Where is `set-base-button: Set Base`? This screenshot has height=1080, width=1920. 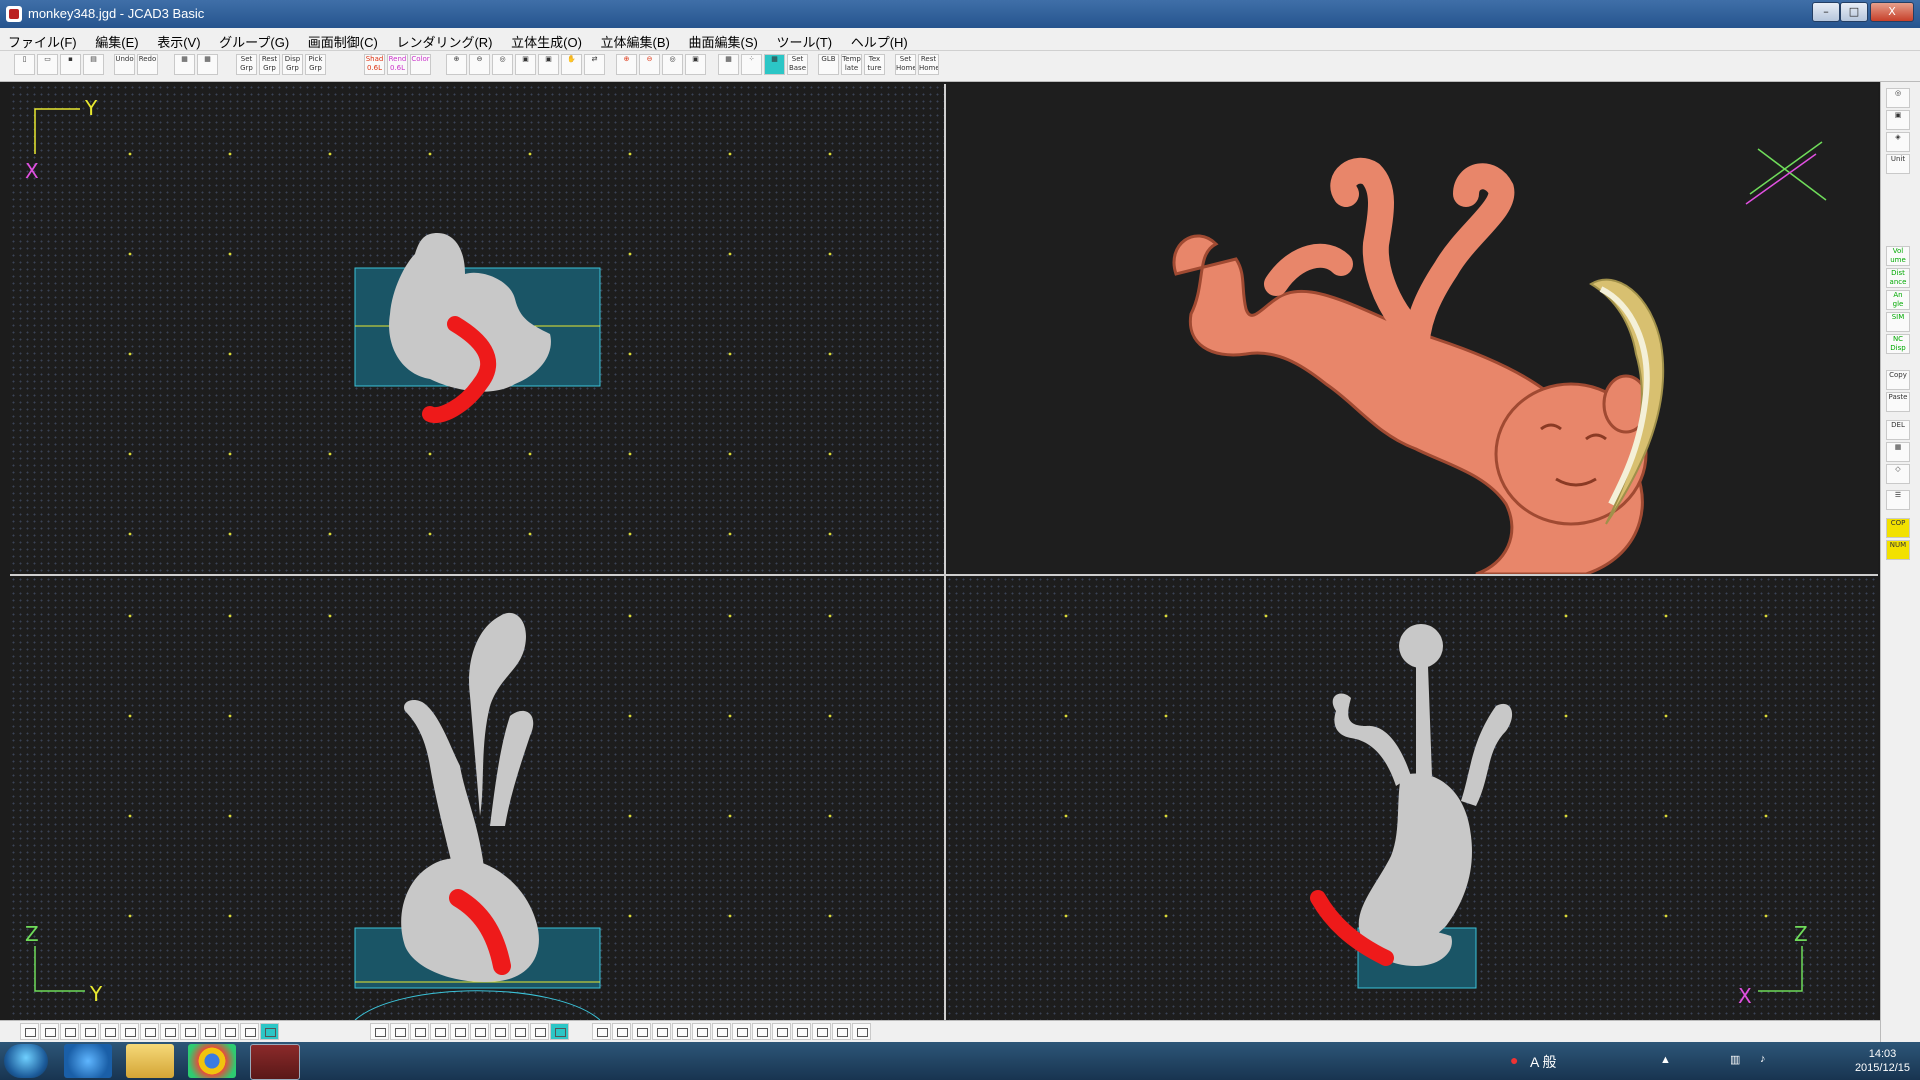
set-base-button: Set Base is located at coordinates (797, 64).